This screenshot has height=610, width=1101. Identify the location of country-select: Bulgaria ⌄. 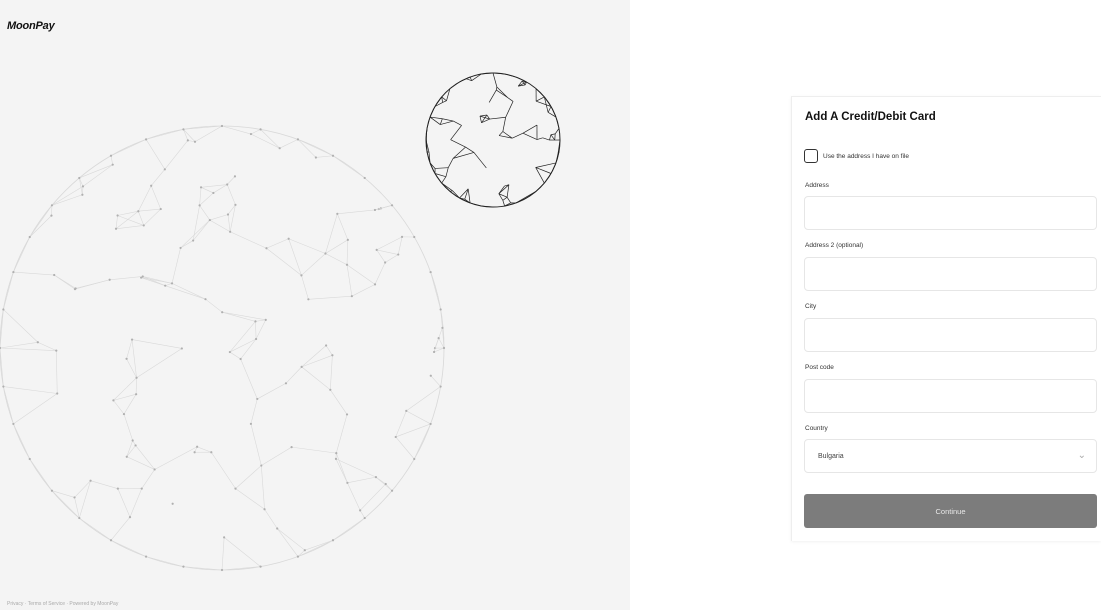
(950, 456).